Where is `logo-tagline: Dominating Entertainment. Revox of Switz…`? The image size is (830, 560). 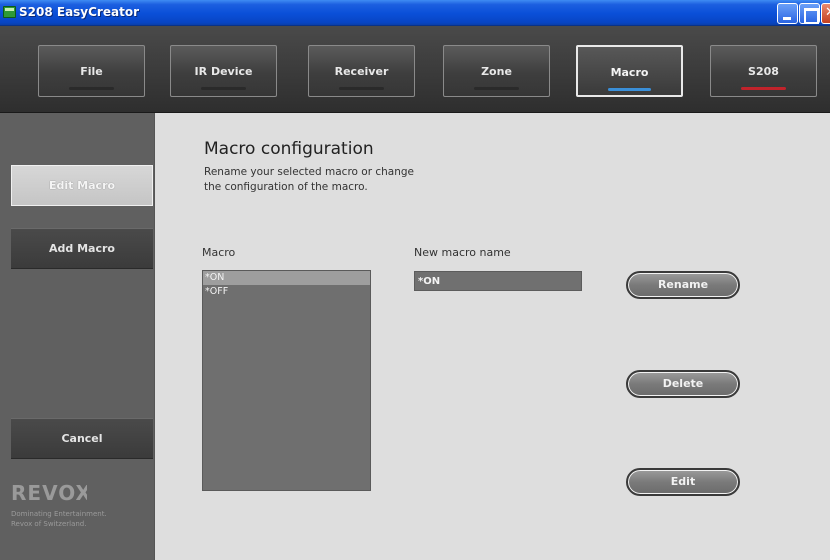
logo-tagline: Dominating Entertainment. Revox of Switz… is located at coordinates (81, 519).